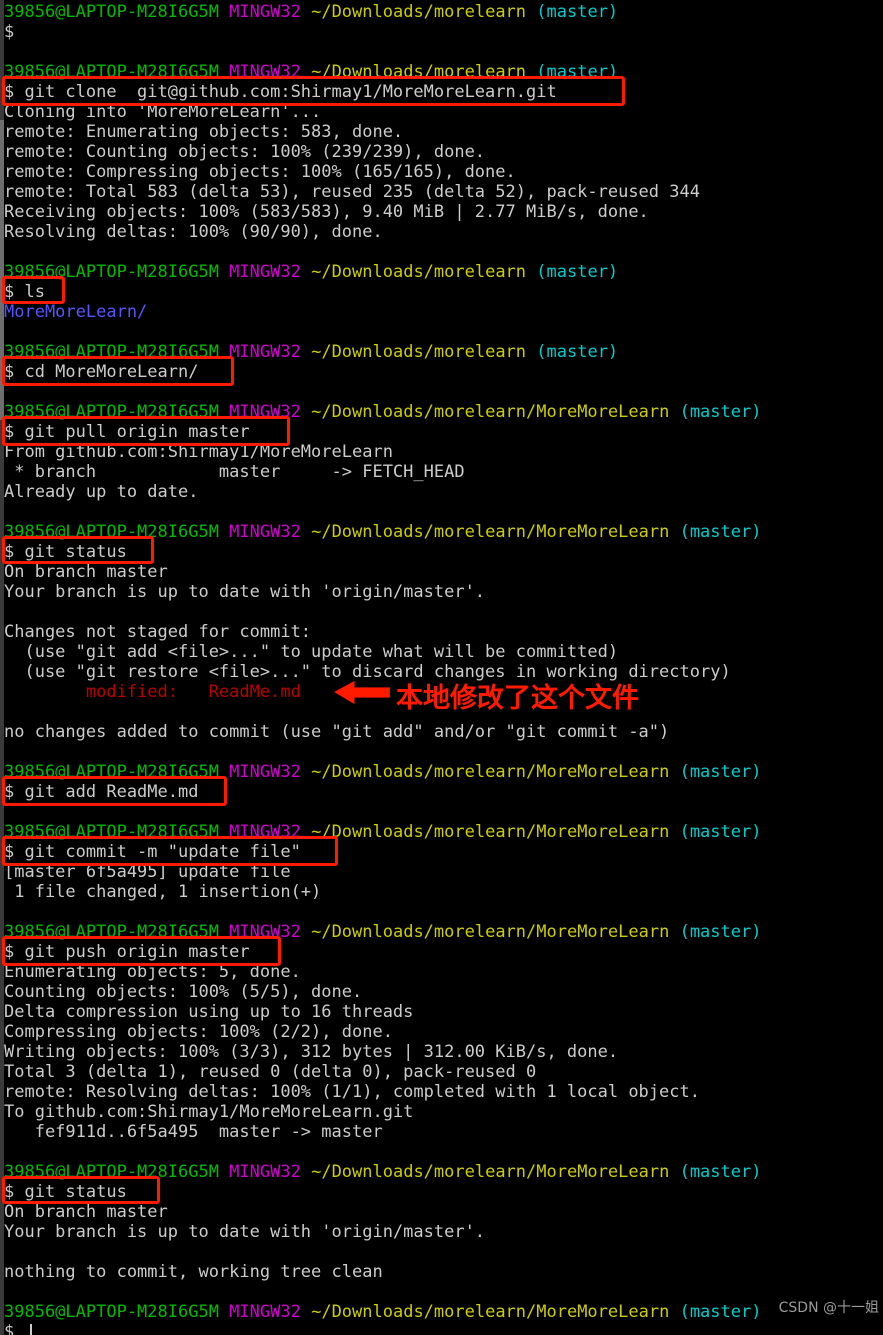  I want to click on command-line: $ git commit -m "update file", so click(152, 852).